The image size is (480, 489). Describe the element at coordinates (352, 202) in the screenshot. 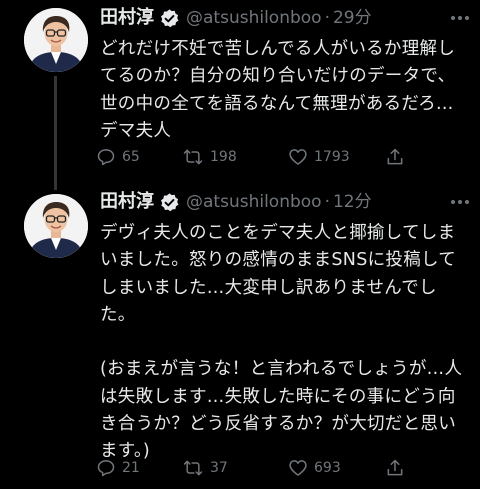

I see `tweet-timestamp: 12分` at that location.